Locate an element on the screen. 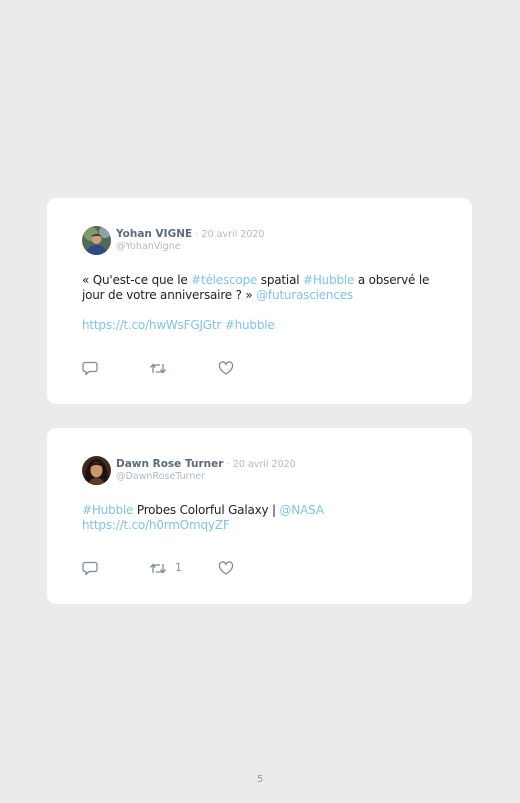  text-segment: Probes Colorful Galaxy | is located at coordinates (206, 510).